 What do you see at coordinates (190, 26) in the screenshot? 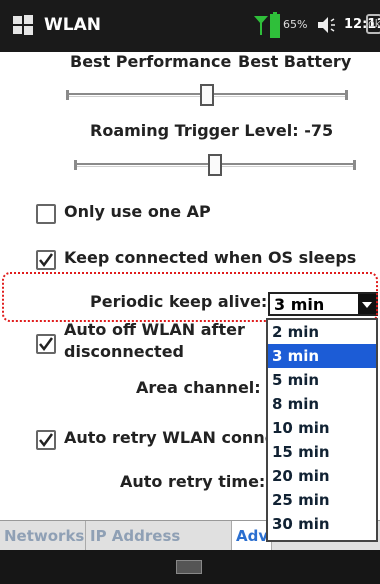
I see `title-bar: WLAN 65% 12:11 ok` at bounding box center [190, 26].